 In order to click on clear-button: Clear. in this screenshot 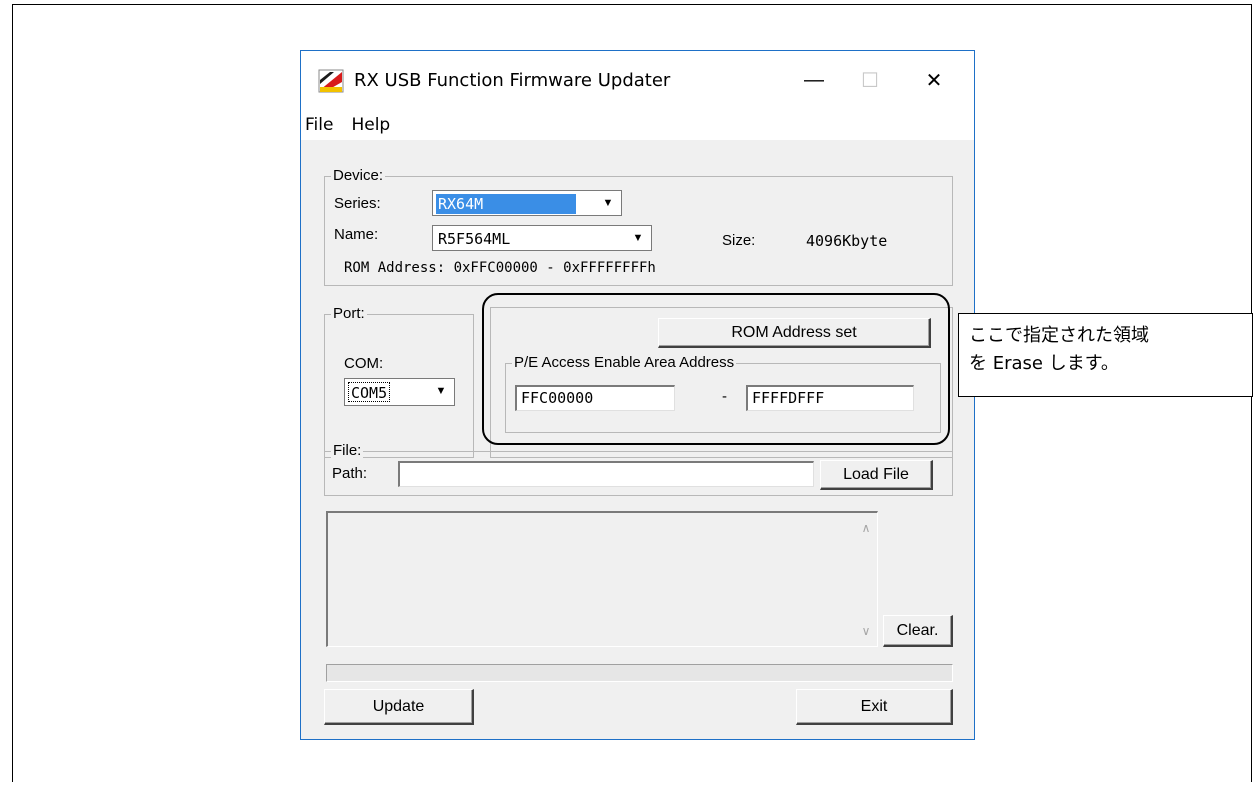, I will do `click(918, 631)`.